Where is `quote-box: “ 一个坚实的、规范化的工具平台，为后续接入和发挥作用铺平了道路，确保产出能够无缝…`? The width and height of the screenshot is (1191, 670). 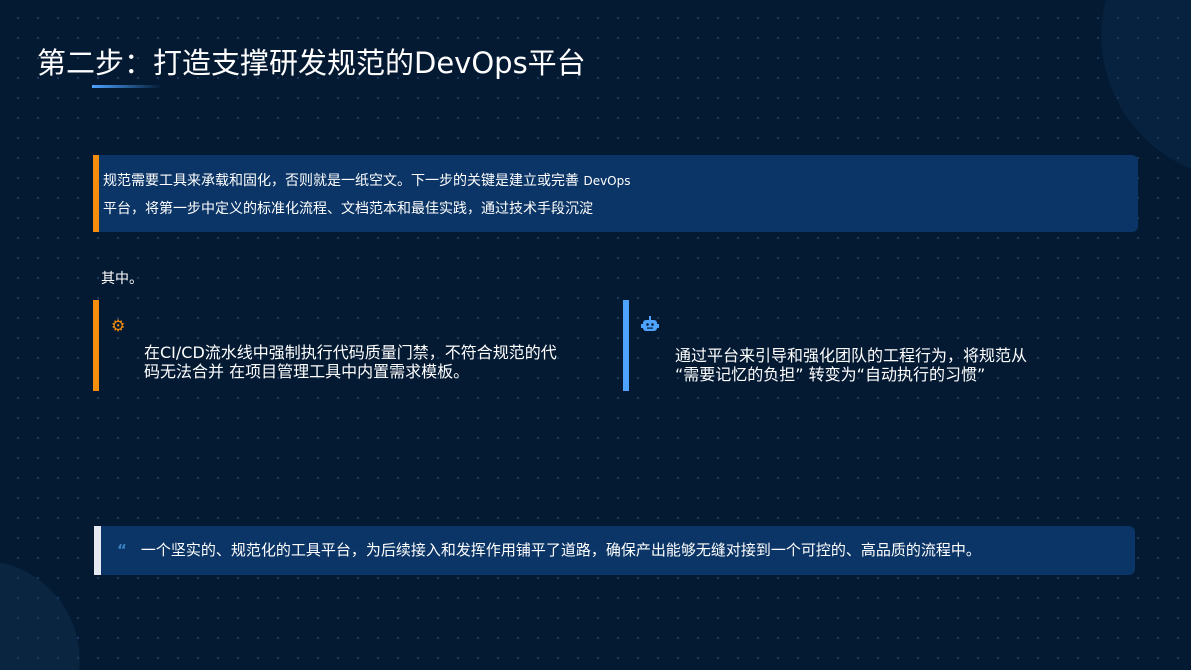
quote-box: “ 一个坚实的、规范化的工具平台，为后续接入和发挥作用铺平了道路，确保产出能够无缝… is located at coordinates (614, 550).